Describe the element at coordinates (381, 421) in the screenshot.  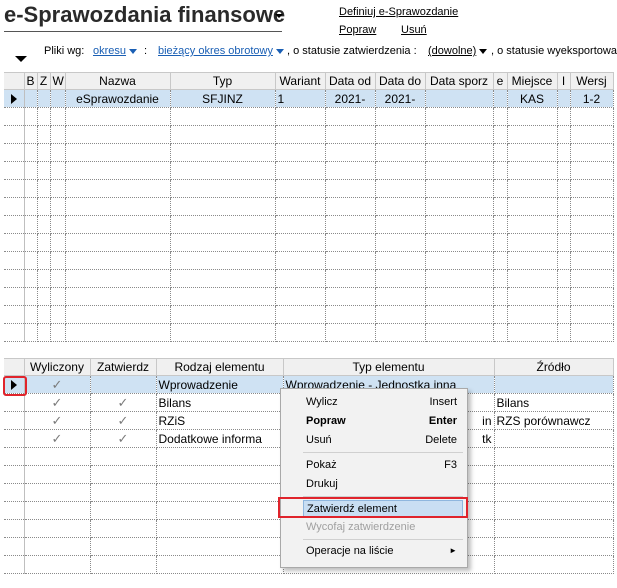
I see `menu-item-popraw: Popraw Enter` at that location.